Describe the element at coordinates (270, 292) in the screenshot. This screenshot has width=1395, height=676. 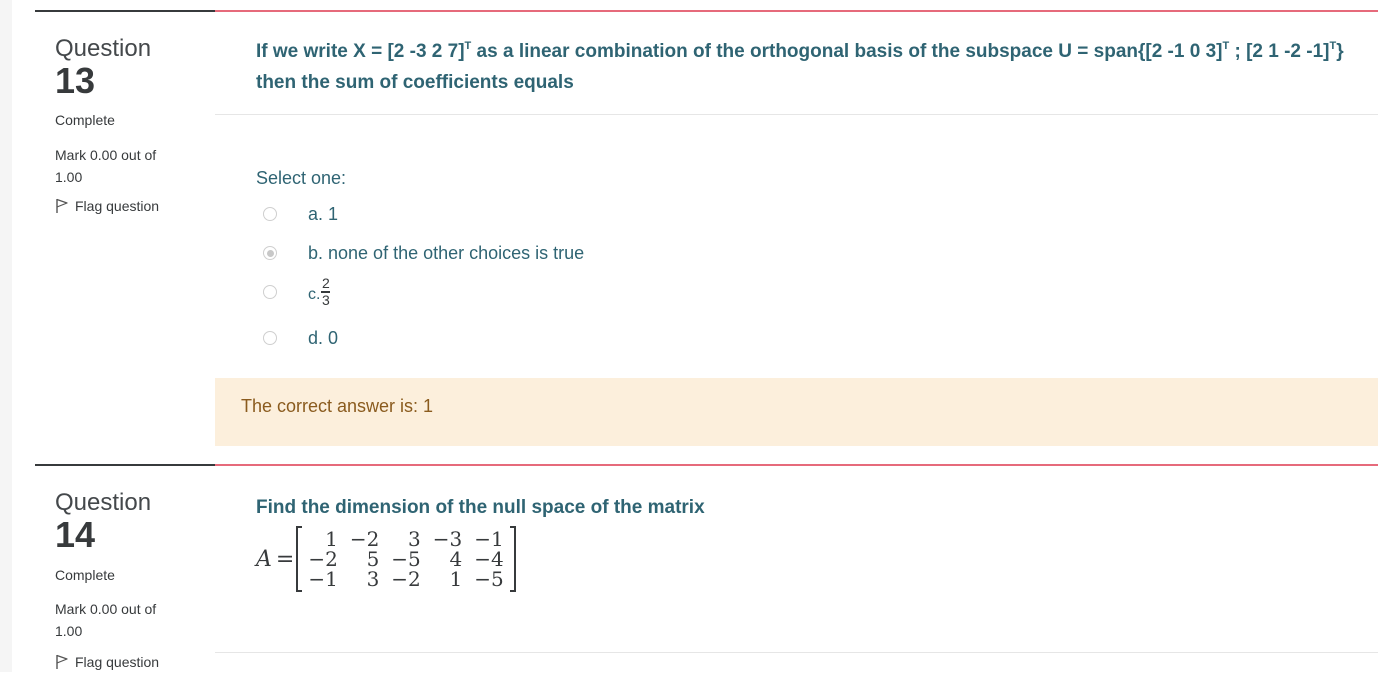
I see `radio-c` at that location.